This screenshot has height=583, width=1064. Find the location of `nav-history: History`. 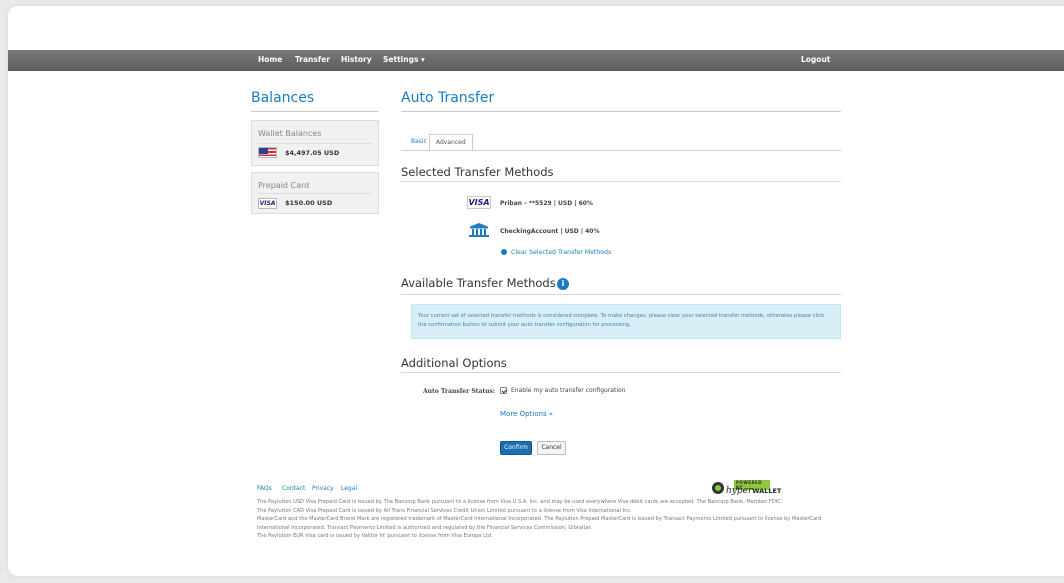

nav-history: History is located at coordinates (356, 59).